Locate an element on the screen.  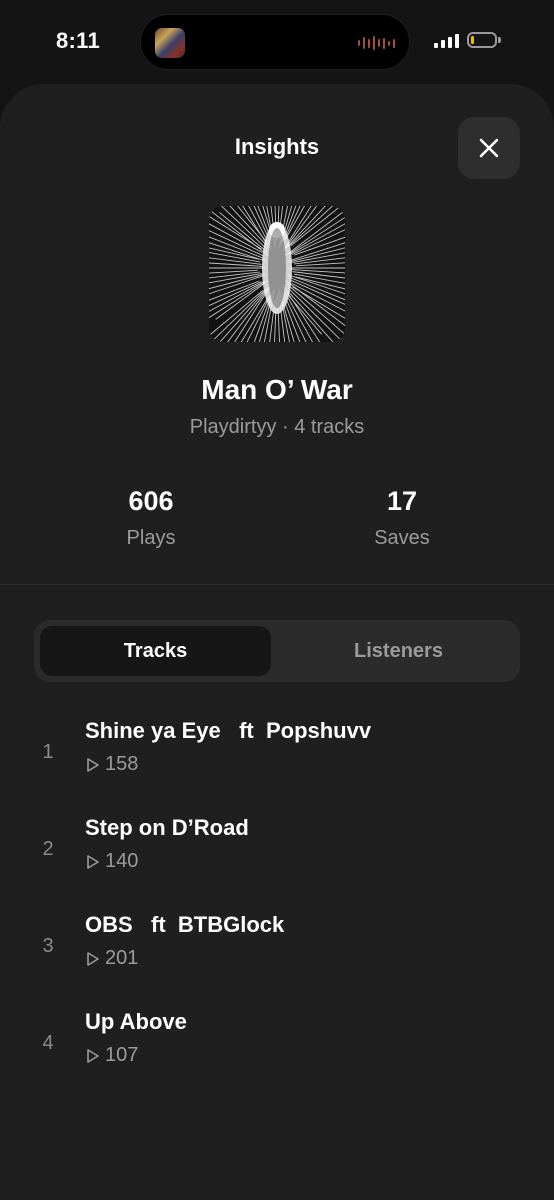
cellular-signal-icon is located at coordinates (446, 41).